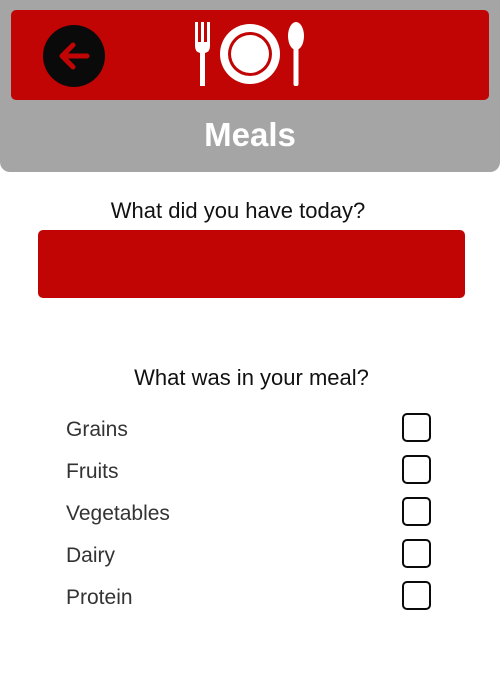 The image size is (500, 700). I want to click on food-item-protein: Protein, so click(250, 598).